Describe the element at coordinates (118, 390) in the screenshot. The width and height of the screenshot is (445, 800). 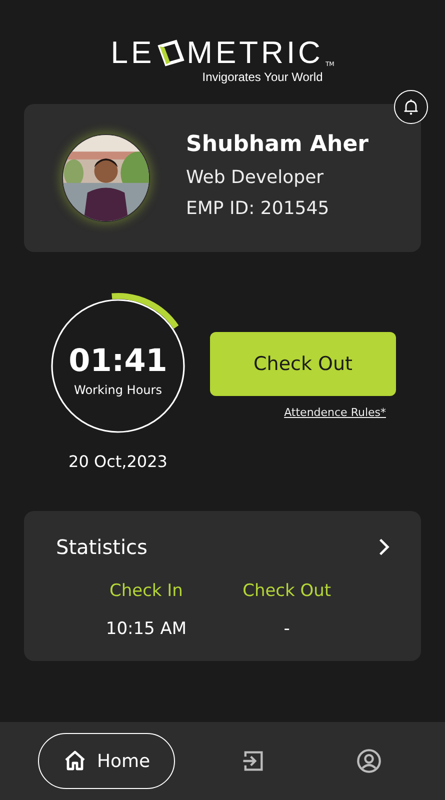
I see `working-hours-label: Working Hours` at that location.